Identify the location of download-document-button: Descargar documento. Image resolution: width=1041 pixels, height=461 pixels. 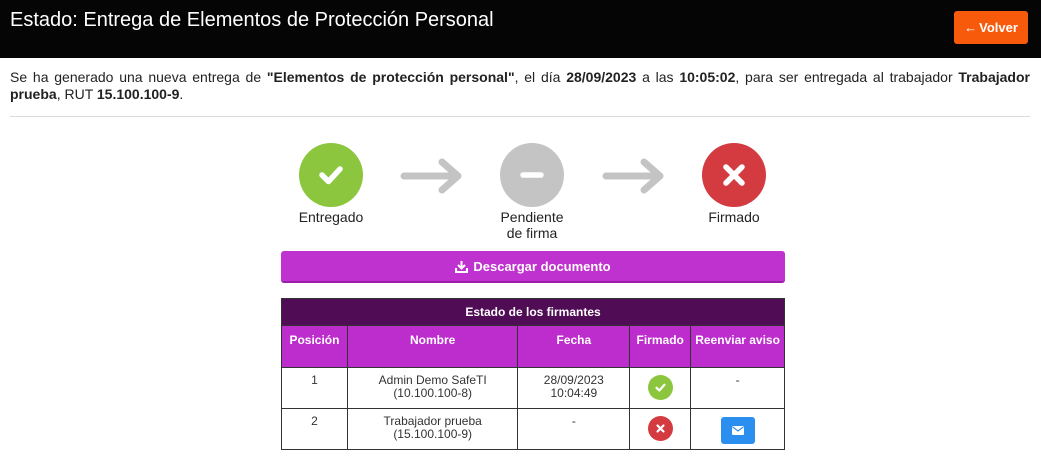
(533, 267).